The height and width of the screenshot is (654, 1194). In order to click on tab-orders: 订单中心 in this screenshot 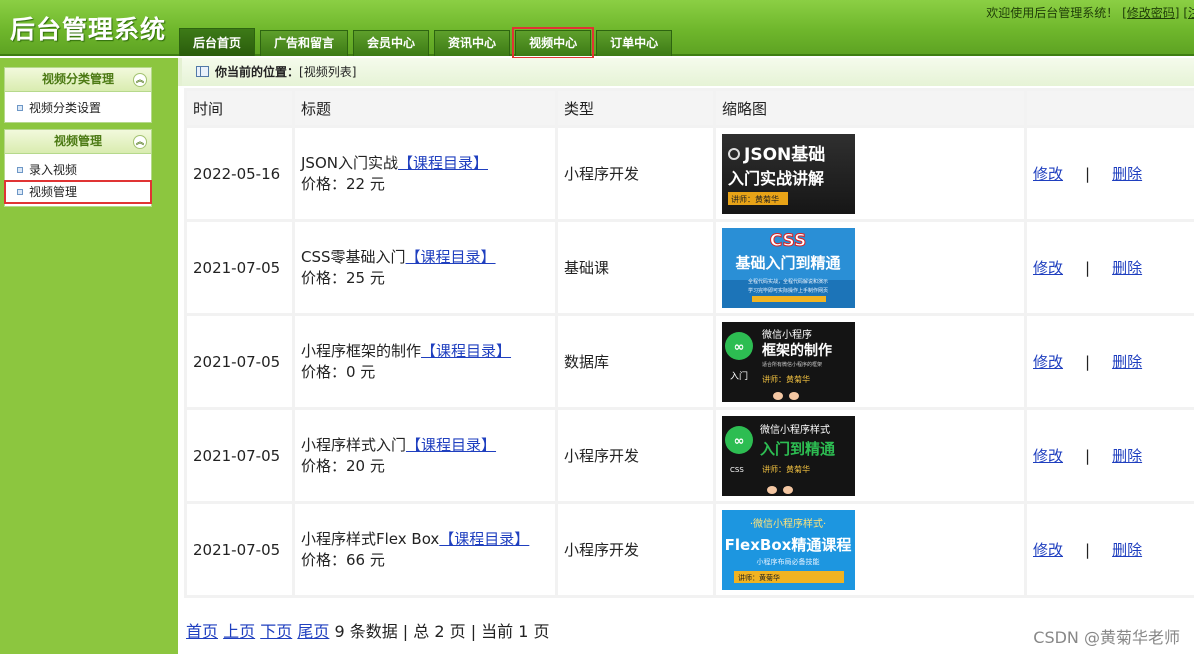, I will do `click(634, 43)`.